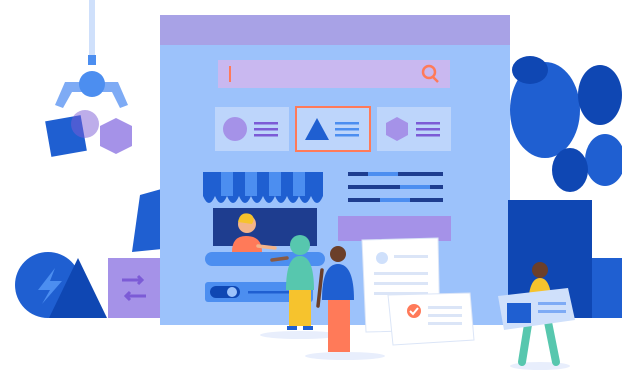 This screenshot has width=622, height=375. Describe the element at coordinates (431, 319) in the screenshot. I see `receipt-document` at that location.